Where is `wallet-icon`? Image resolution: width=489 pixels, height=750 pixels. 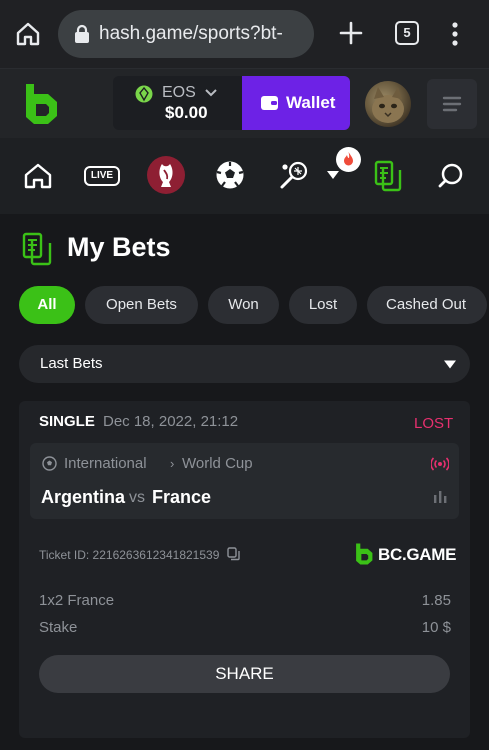
wallet-icon is located at coordinates (269, 103).